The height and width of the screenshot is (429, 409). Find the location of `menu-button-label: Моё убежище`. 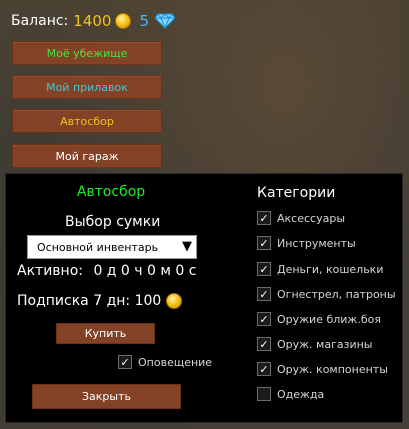

menu-button-label: Моё убежище is located at coordinates (87, 53).